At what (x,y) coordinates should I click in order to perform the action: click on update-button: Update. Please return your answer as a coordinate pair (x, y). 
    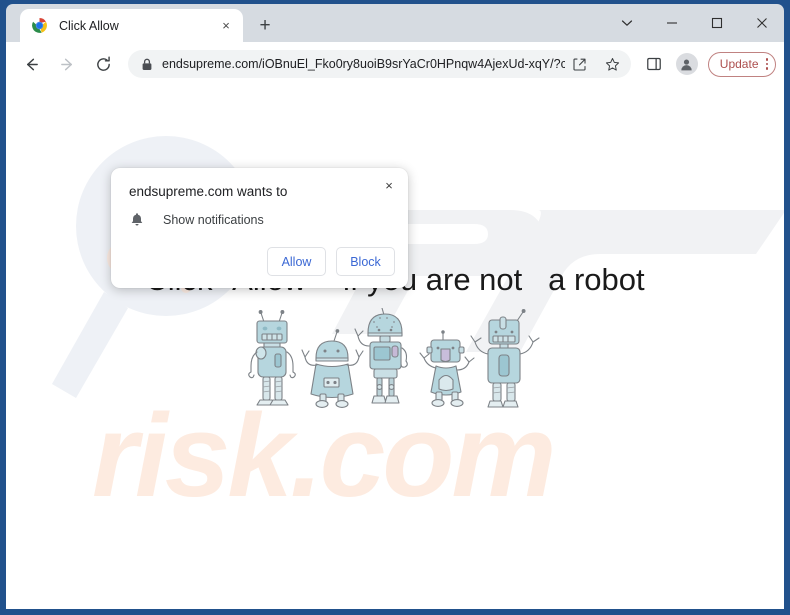
    Looking at the image, I should click on (741, 64).